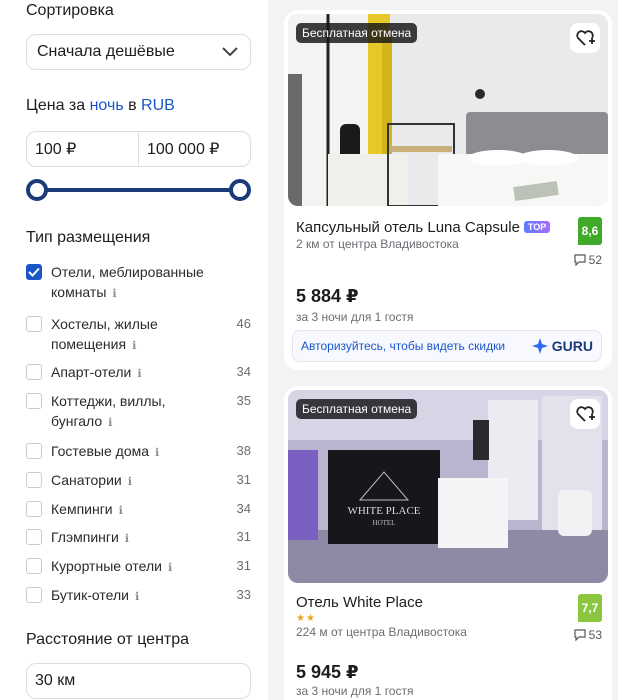 The height and width of the screenshot is (700, 618). What do you see at coordinates (243, 594) in the screenshot?
I see `type-count: 33` at bounding box center [243, 594].